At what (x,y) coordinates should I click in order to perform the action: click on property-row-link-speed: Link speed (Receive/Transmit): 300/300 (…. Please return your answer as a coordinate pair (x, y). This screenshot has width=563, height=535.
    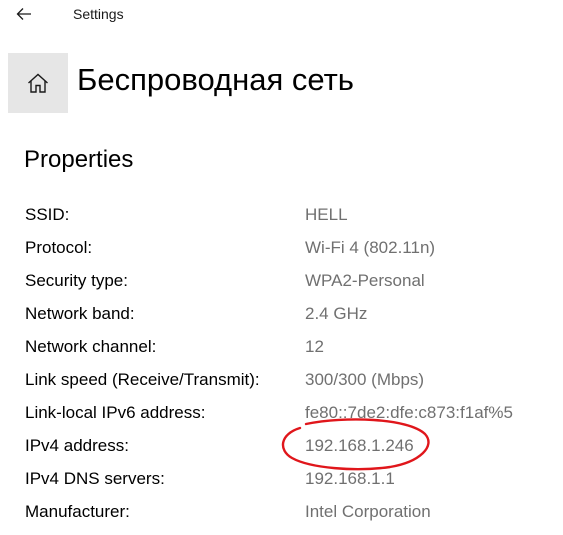
    Looking at the image, I should click on (281, 386).